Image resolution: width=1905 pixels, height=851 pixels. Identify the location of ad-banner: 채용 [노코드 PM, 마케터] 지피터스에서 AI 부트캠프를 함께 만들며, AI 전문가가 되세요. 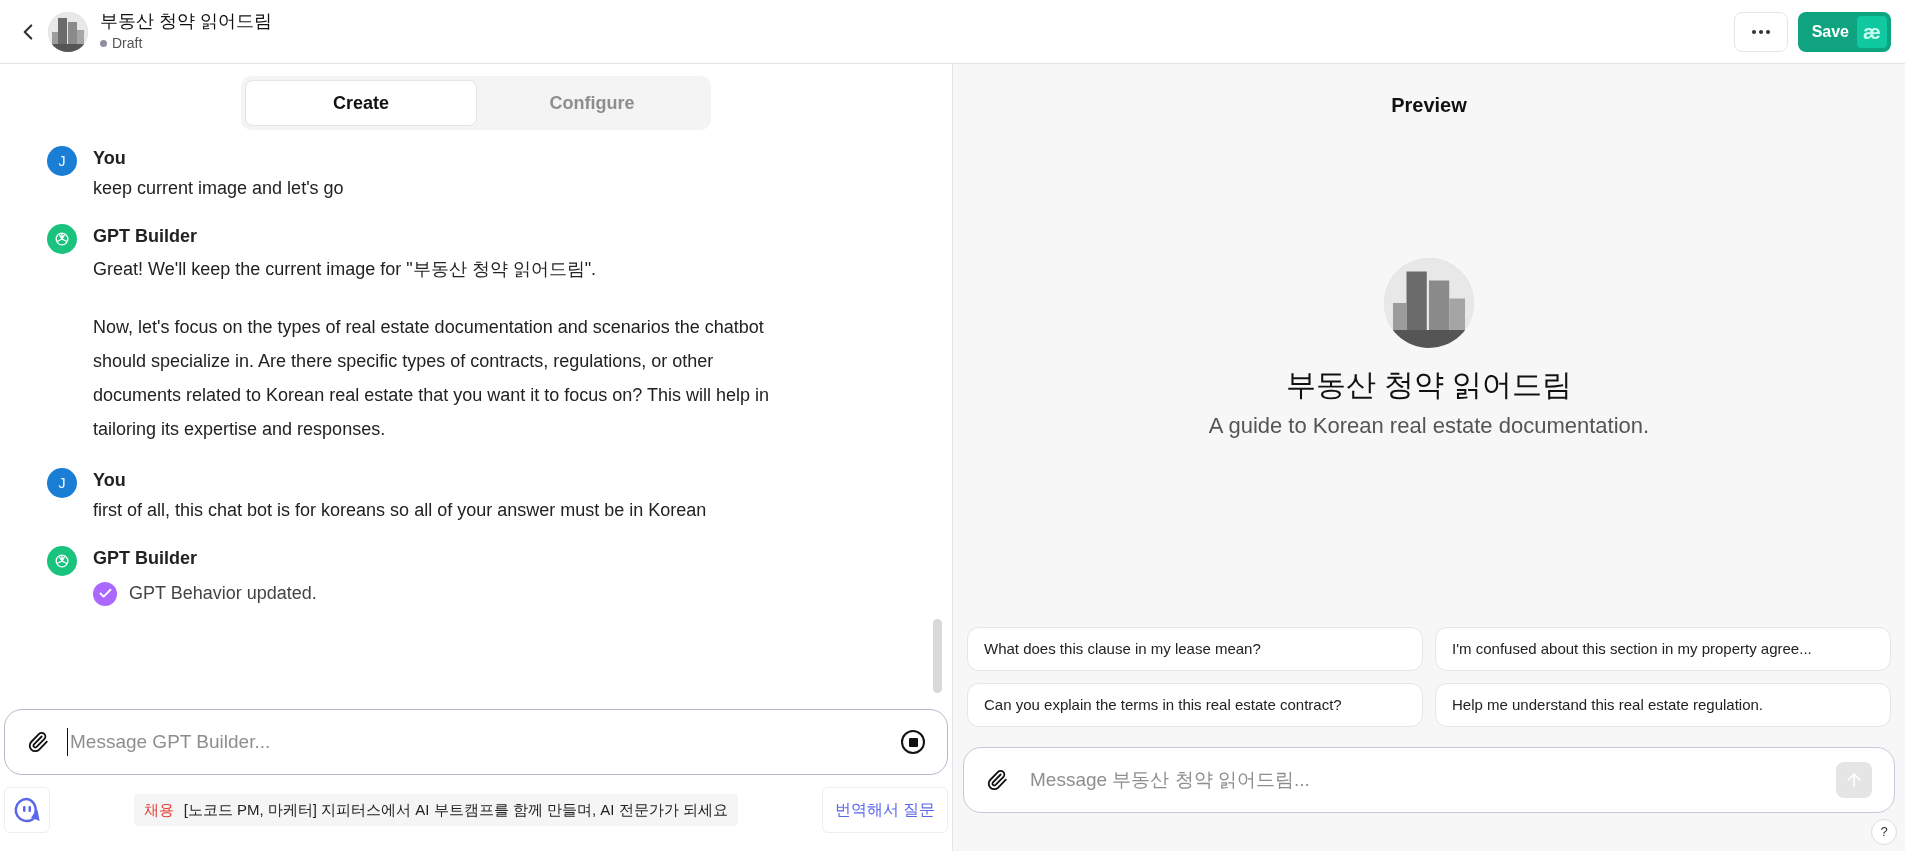
(435, 810).